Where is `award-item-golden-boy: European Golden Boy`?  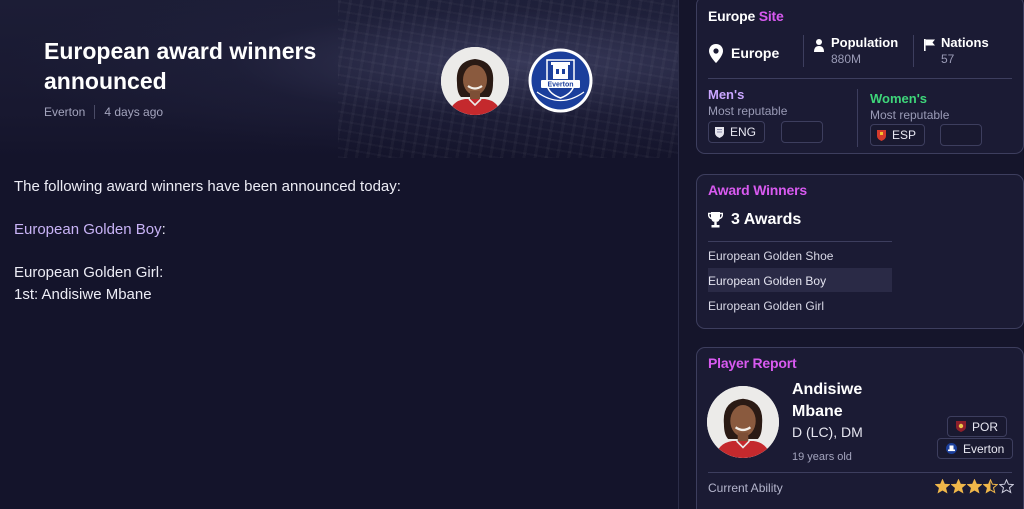
award-item-golden-boy: European Golden Boy is located at coordinates (800, 280).